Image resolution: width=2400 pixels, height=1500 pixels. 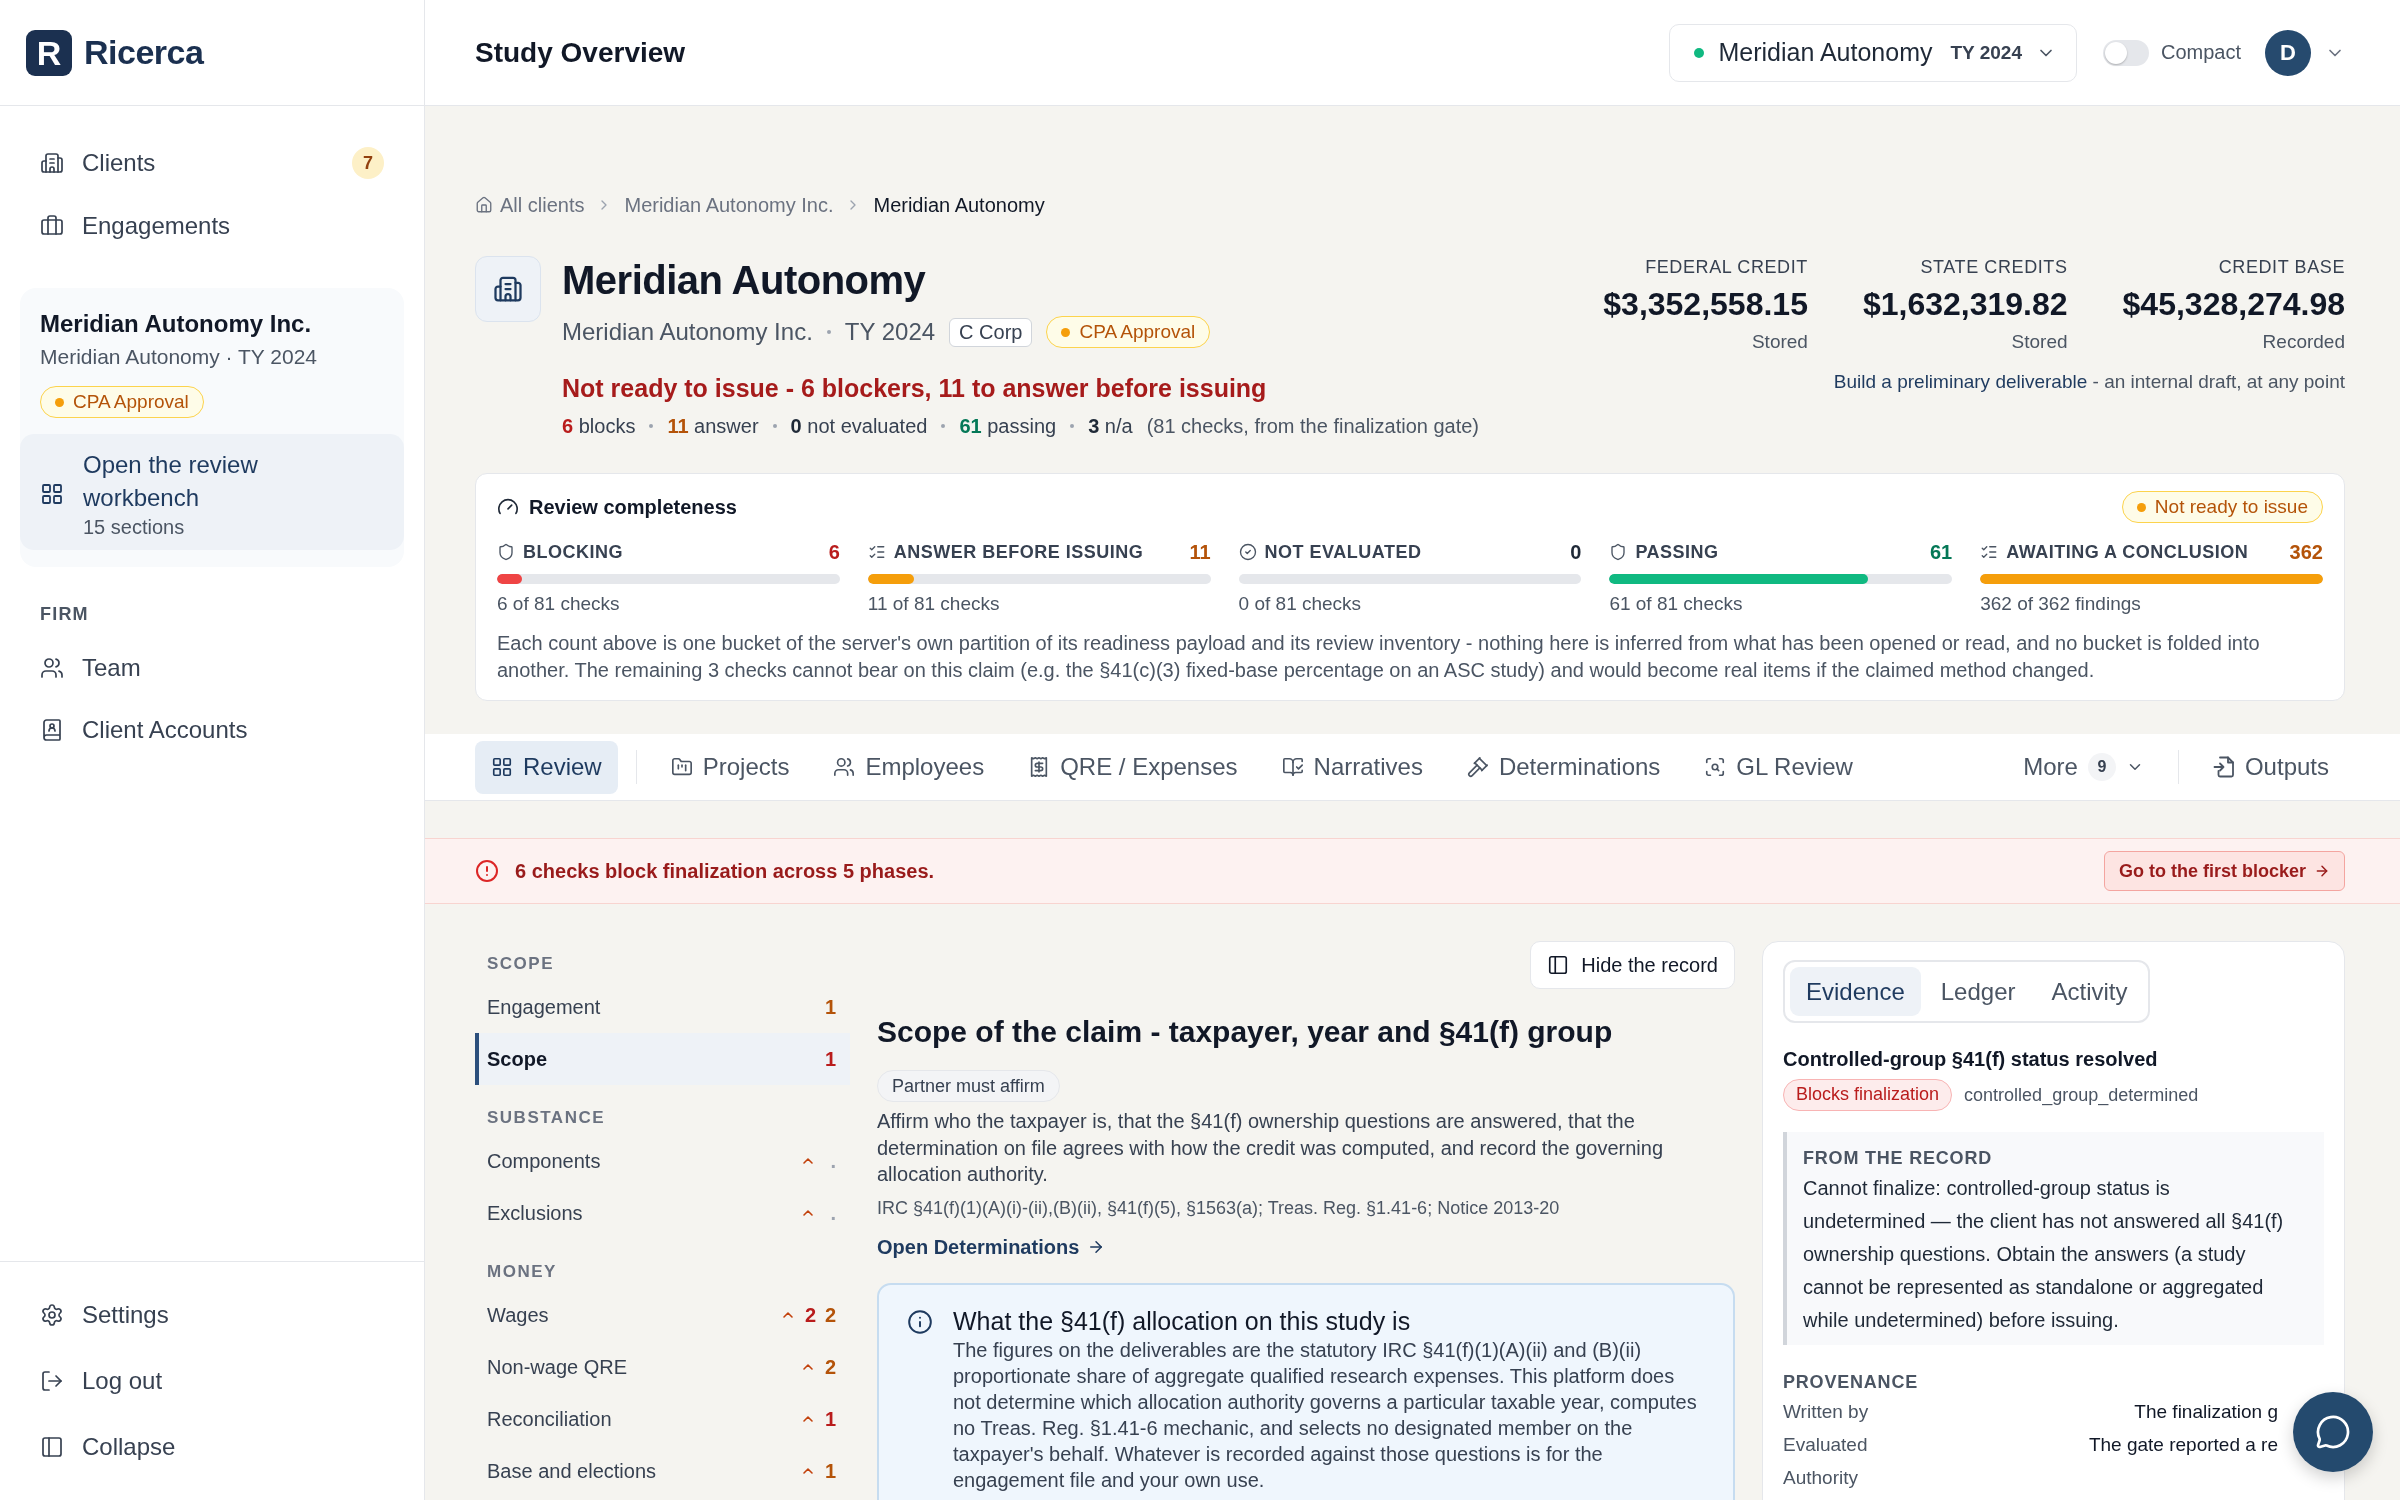 What do you see at coordinates (212, 668) in the screenshot?
I see `sidebar-nav-item: Team` at bounding box center [212, 668].